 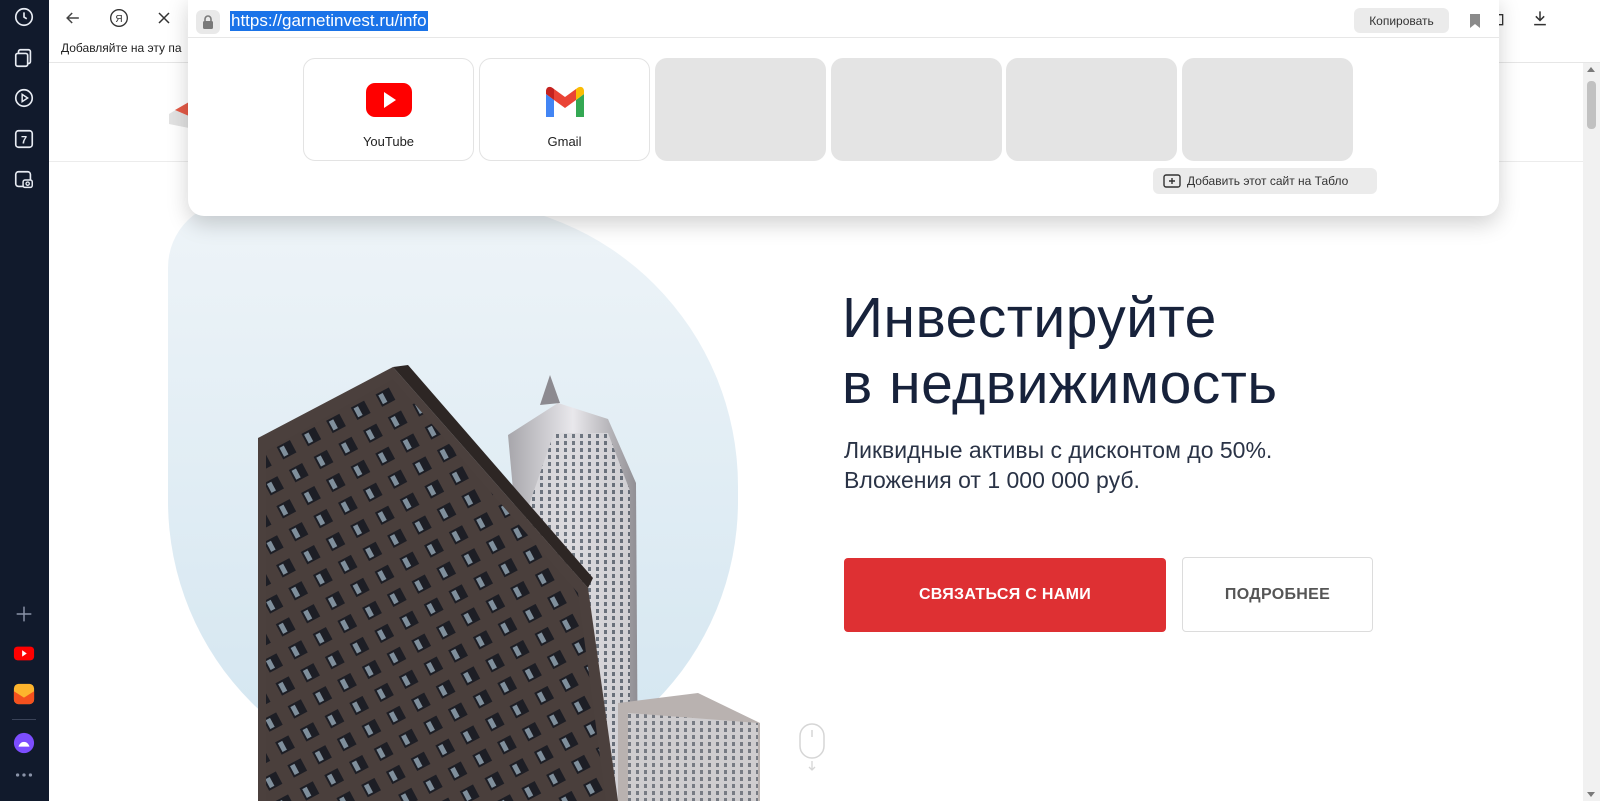 I want to click on scroll-down-arrow, so click(x=1591, y=794).